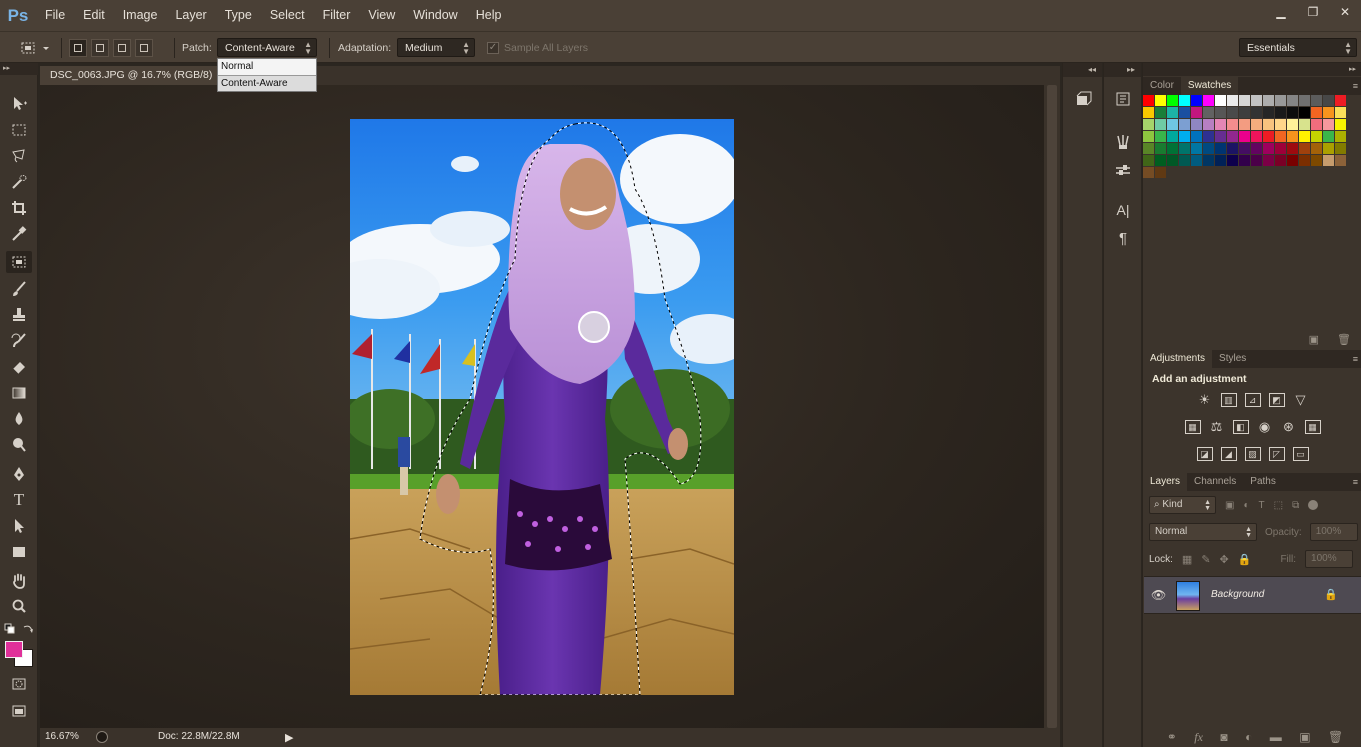  I want to click on foreground-color-swatch, so click(14, 649).